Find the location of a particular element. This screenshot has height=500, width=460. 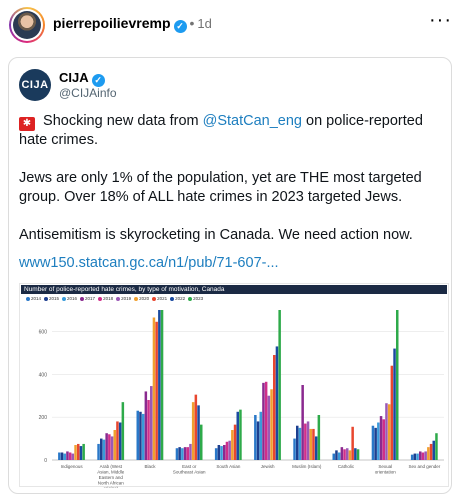

avatar is located at coordinates (27, 25).